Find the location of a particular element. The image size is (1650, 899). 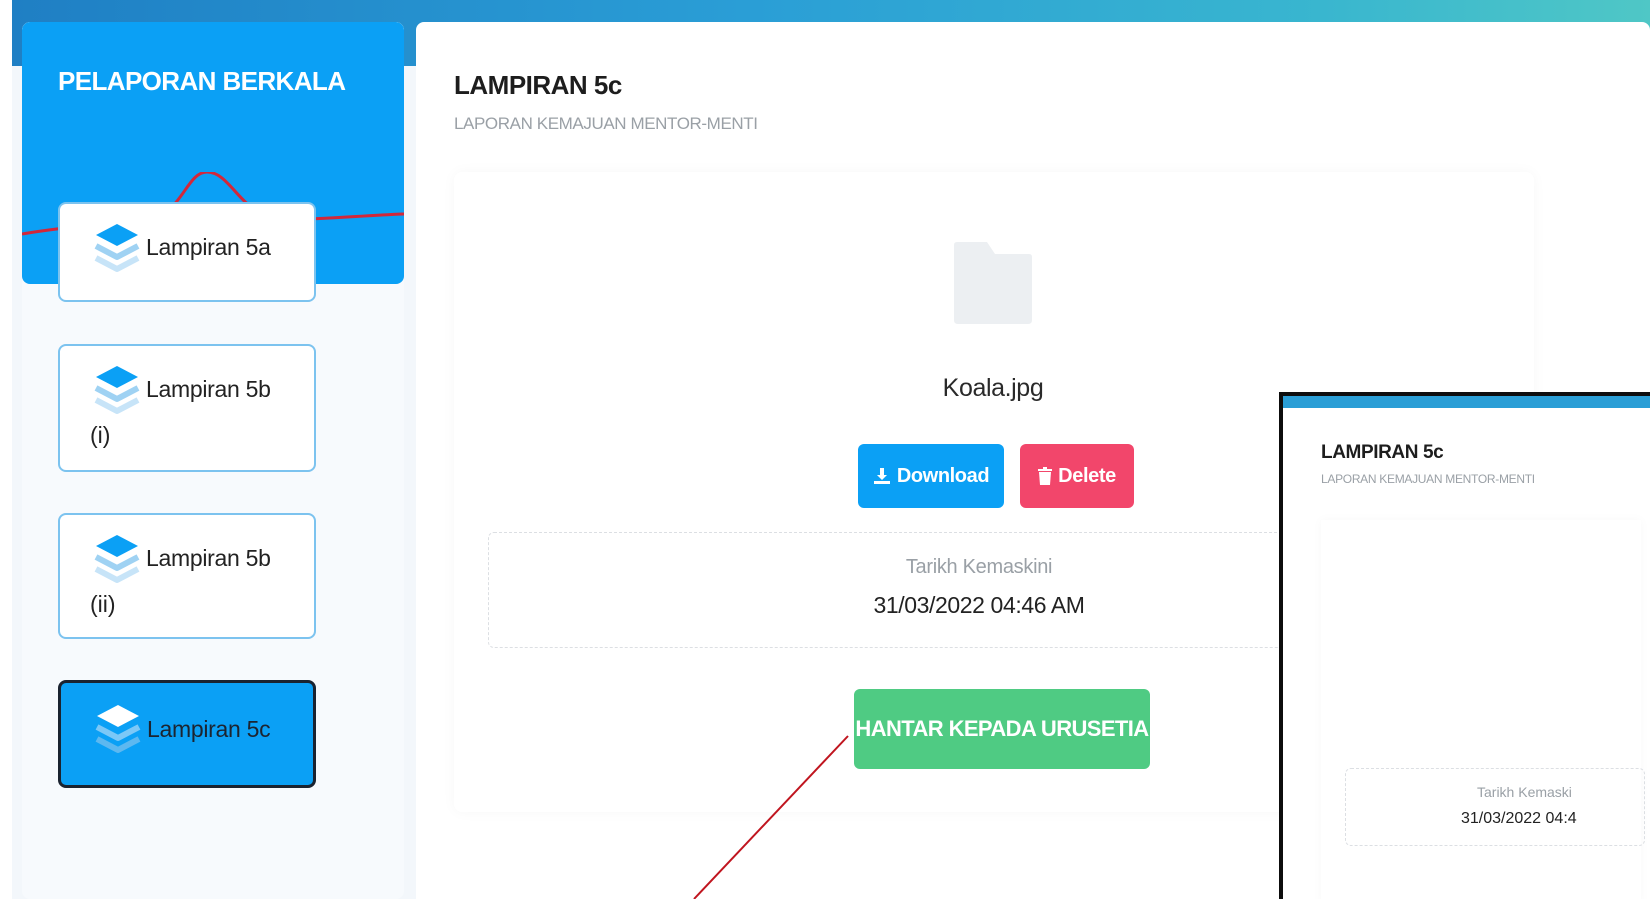

inset-title: LAMPIRAN 5c is located at coordinates (1382, 452).